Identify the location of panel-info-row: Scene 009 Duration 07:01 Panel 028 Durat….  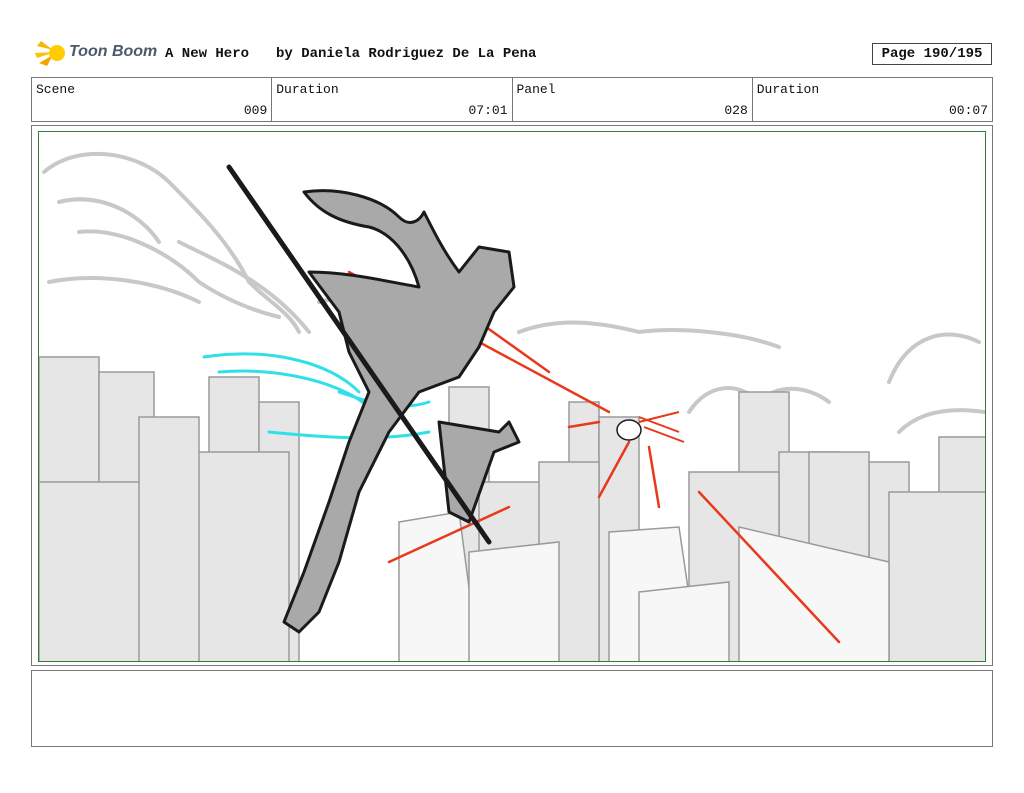
(512, 99).